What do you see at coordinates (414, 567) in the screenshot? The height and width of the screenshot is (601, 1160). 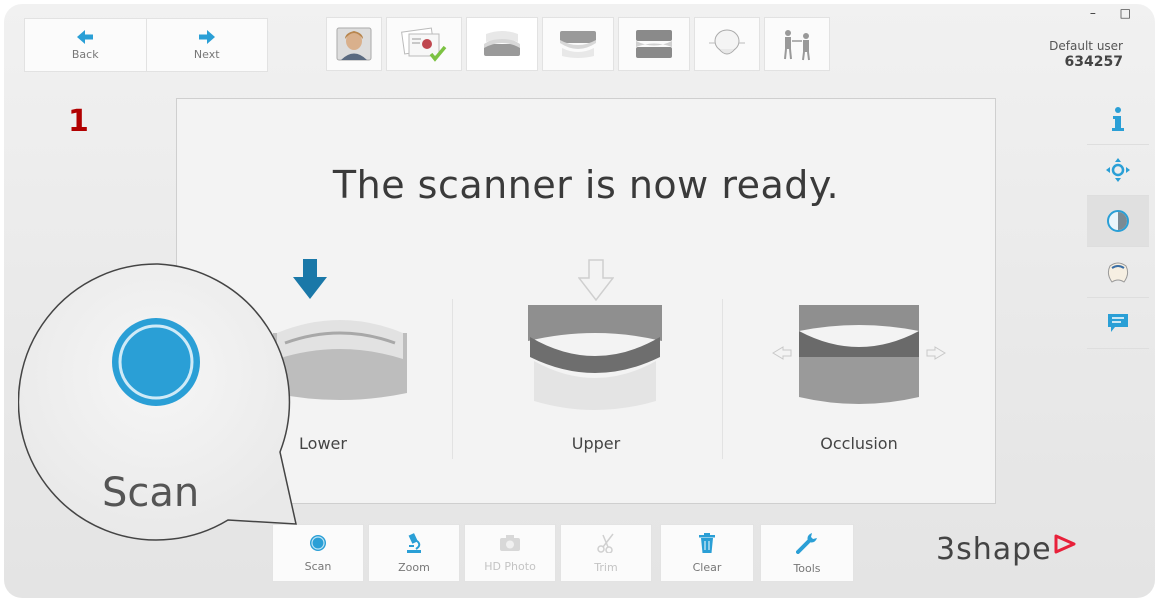 I see `zoom-label: Zoom` at bounding box center [414, 567].